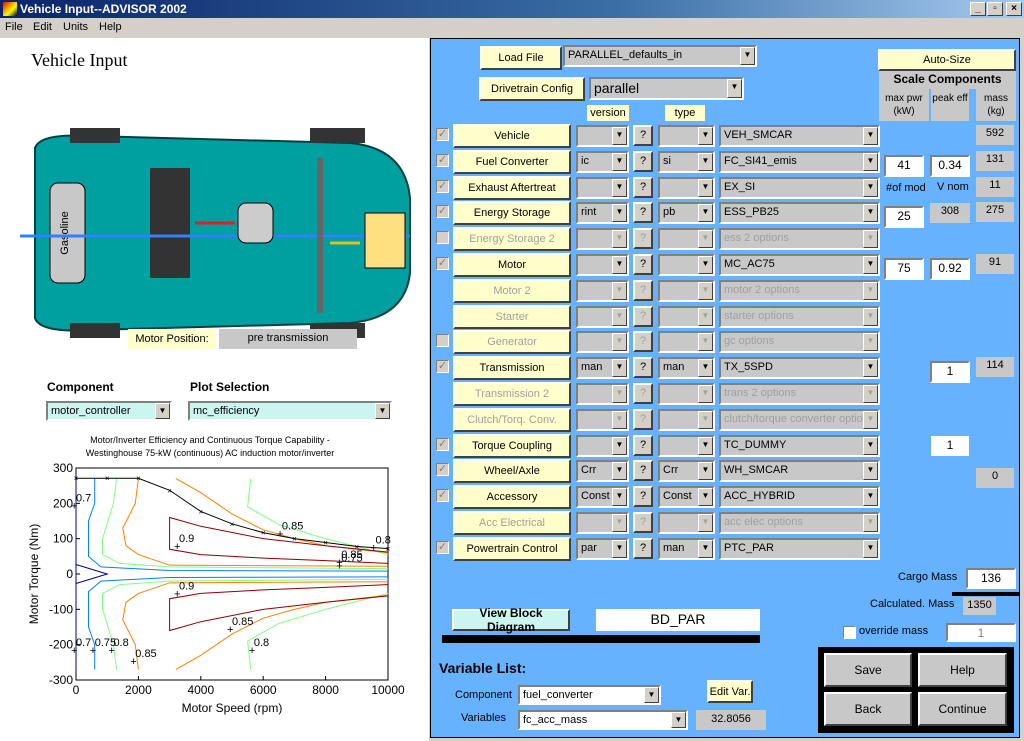 The image size is (1024, 741). Describe the element at coordinates (799, 471) in the screenshot. I see `file-select: WH_SMCAR ▼` at that location.